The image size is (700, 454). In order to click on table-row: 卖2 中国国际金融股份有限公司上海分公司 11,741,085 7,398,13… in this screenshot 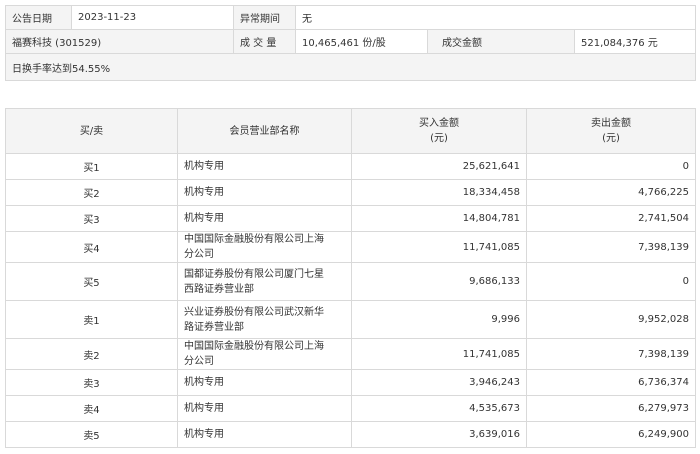, I will do `click(350, 354)`.